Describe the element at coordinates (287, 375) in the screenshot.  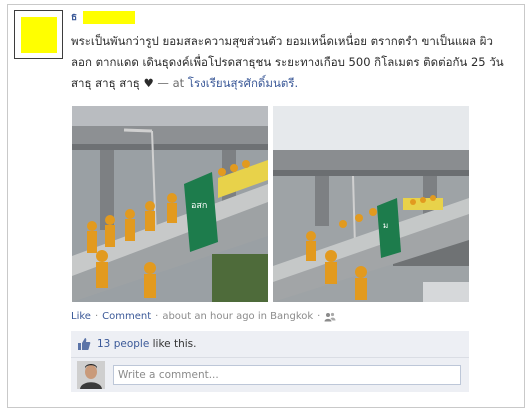
I see `comment-input` at that location.